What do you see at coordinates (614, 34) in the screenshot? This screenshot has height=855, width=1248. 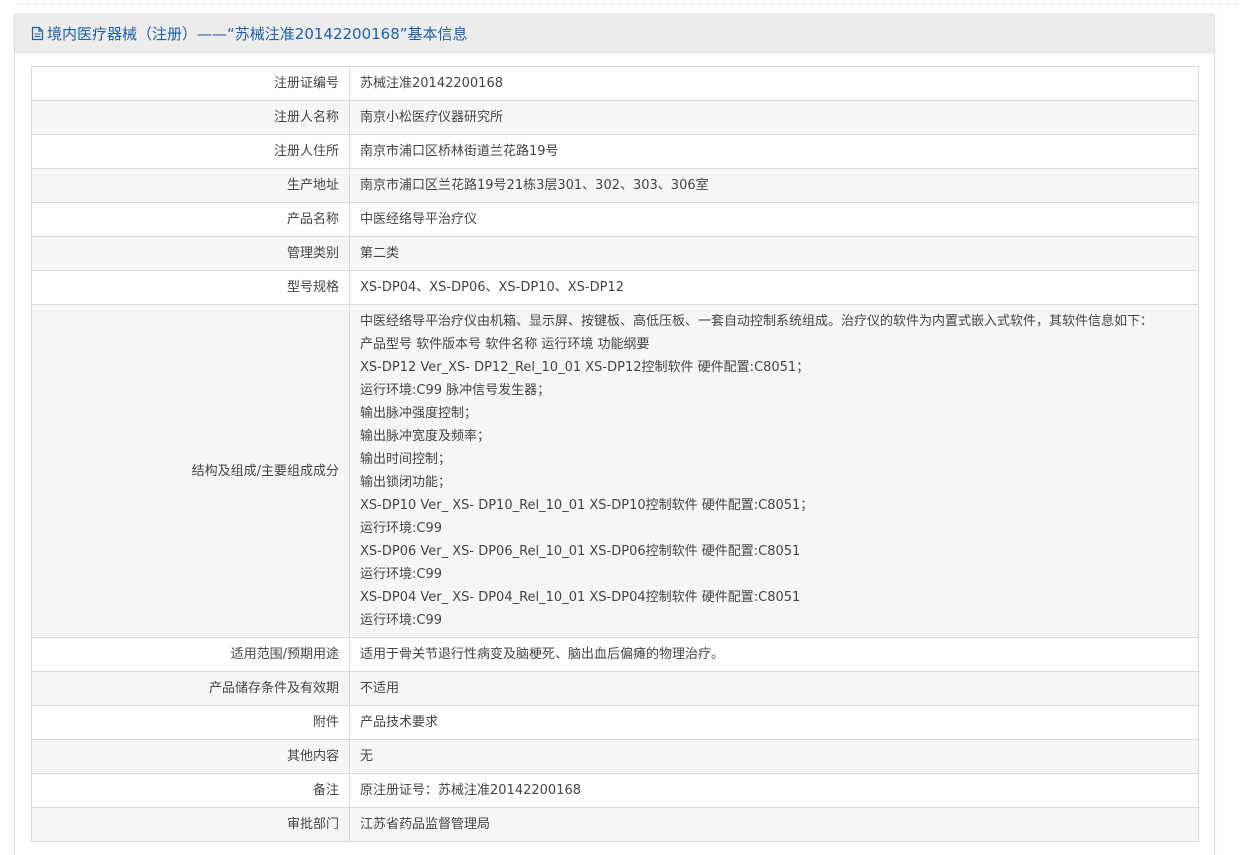 I see `panel-header: 境内医疗器械（注册）——“苏械注准20142200168”基本信息` at bounding box center [614, 34].